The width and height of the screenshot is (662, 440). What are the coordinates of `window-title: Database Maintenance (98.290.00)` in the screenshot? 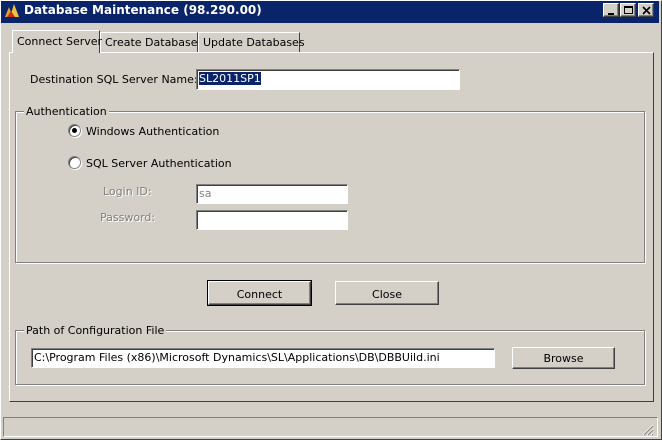 It's located at (143, 10).